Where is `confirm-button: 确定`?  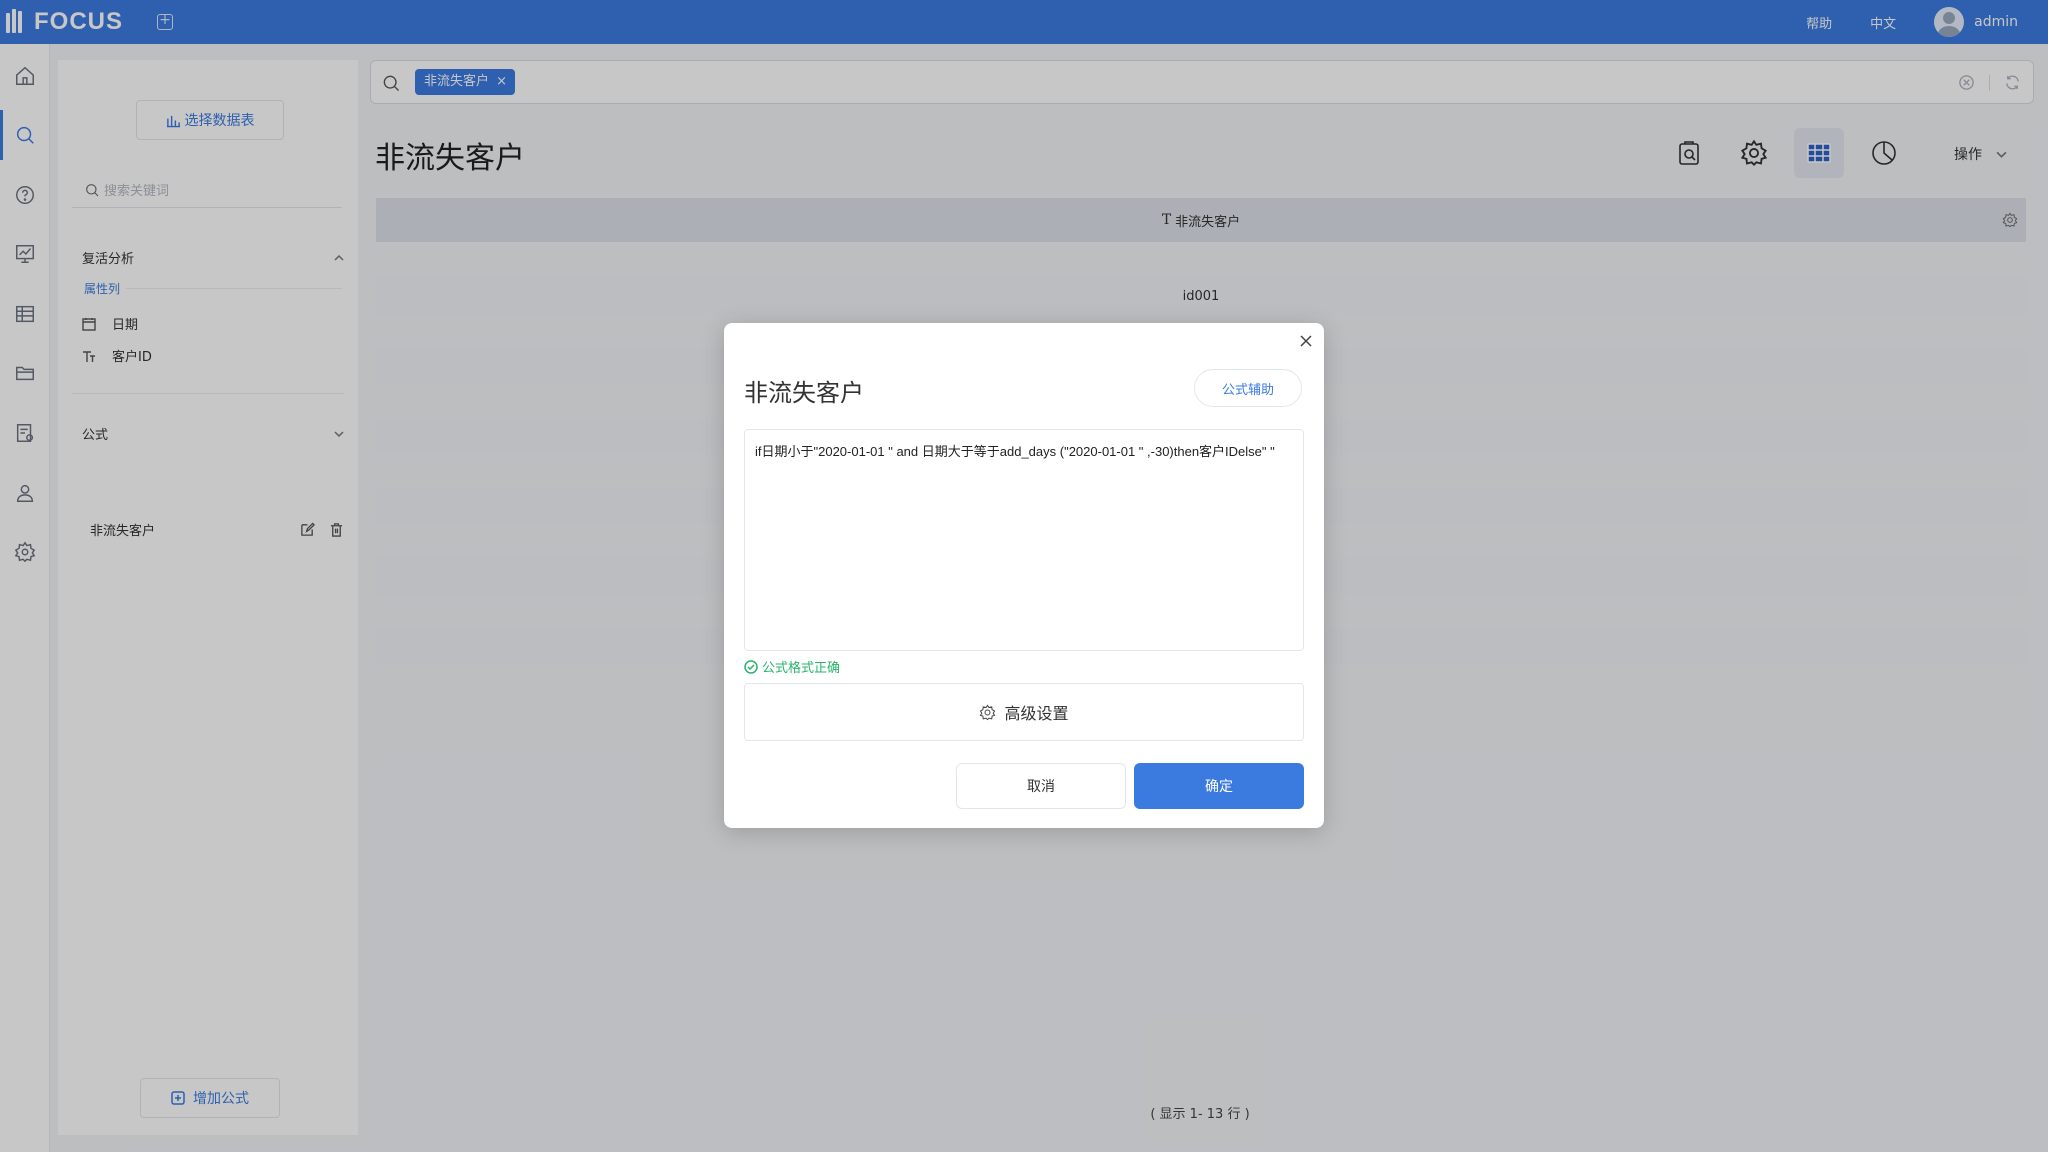 confirm-button: 确定 is located at coordinates (1219, 786).